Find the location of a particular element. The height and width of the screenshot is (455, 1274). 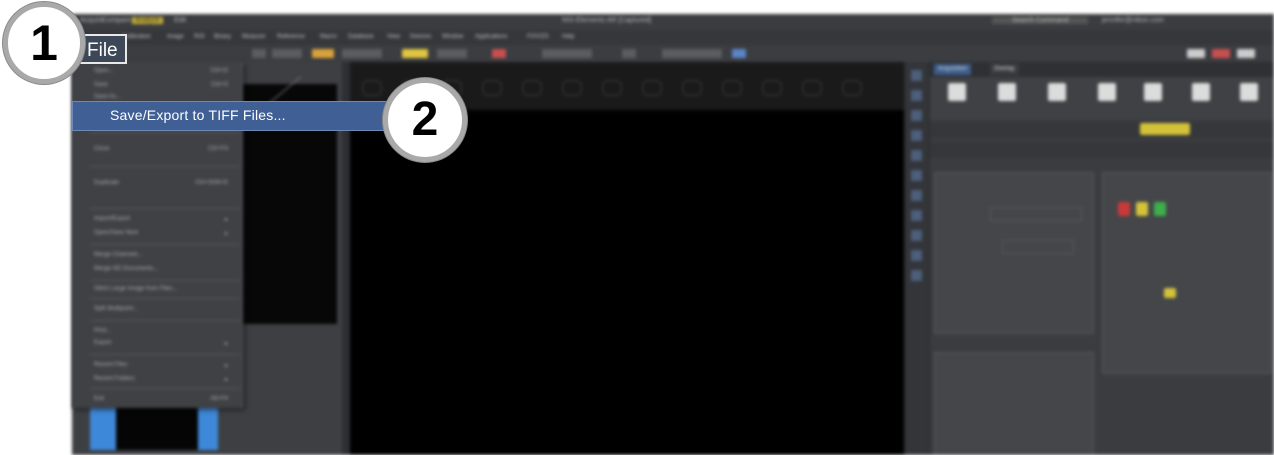

filter-red is located at coordinates (1124, 209).